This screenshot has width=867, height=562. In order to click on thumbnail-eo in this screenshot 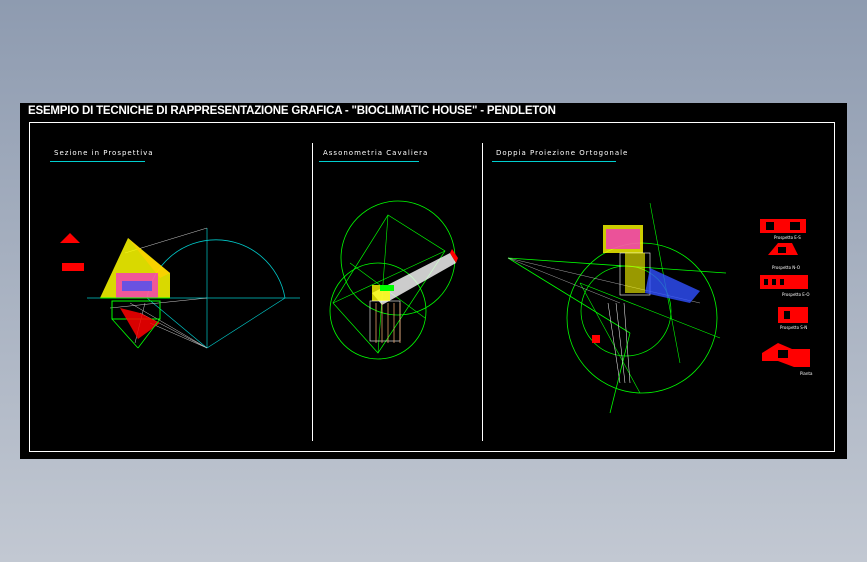, I will do `click(784, 282)`.